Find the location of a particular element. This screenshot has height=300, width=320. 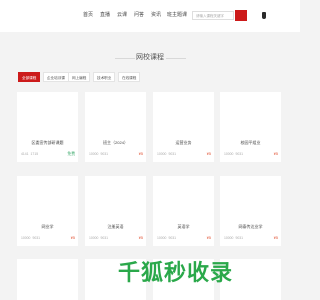

tab-enterprise: 企业培训课 is located at coordinates (56, 77).